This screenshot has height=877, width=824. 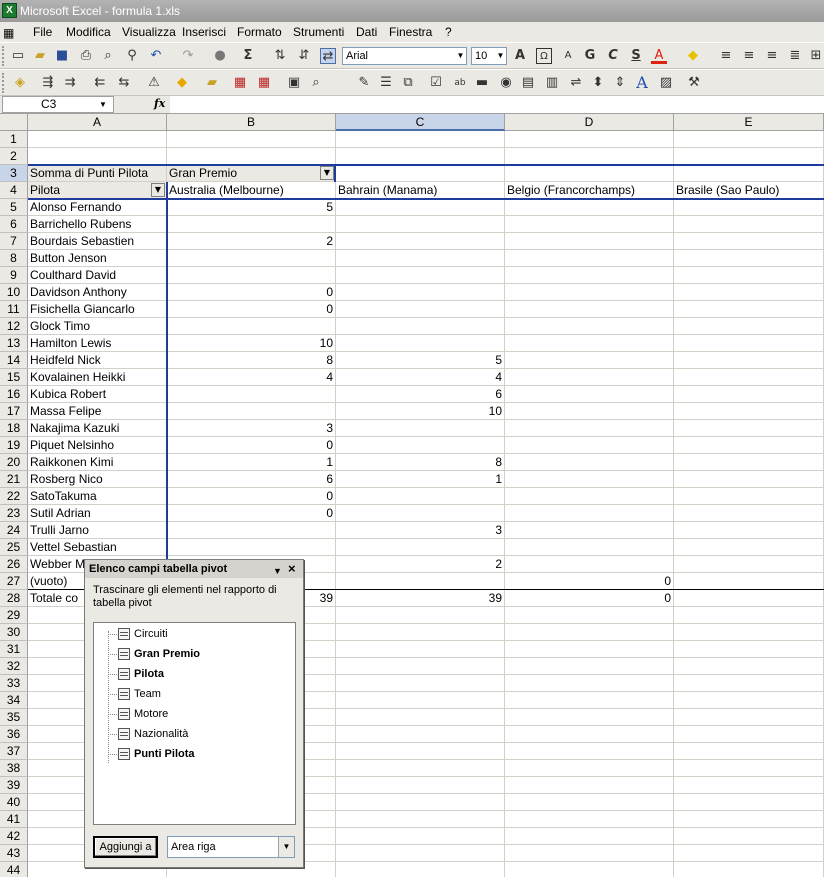 I want to click on pivot-row-label: Raikkonen Kimi, so click(x=97, y=462).